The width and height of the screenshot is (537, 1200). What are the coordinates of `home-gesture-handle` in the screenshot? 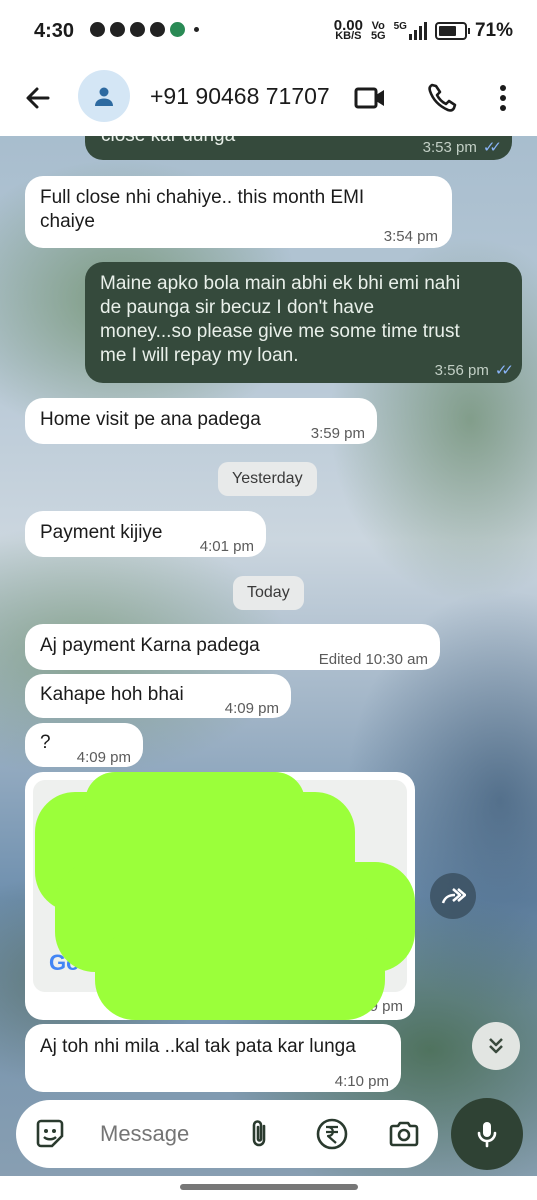 It's located at (269, 1187).